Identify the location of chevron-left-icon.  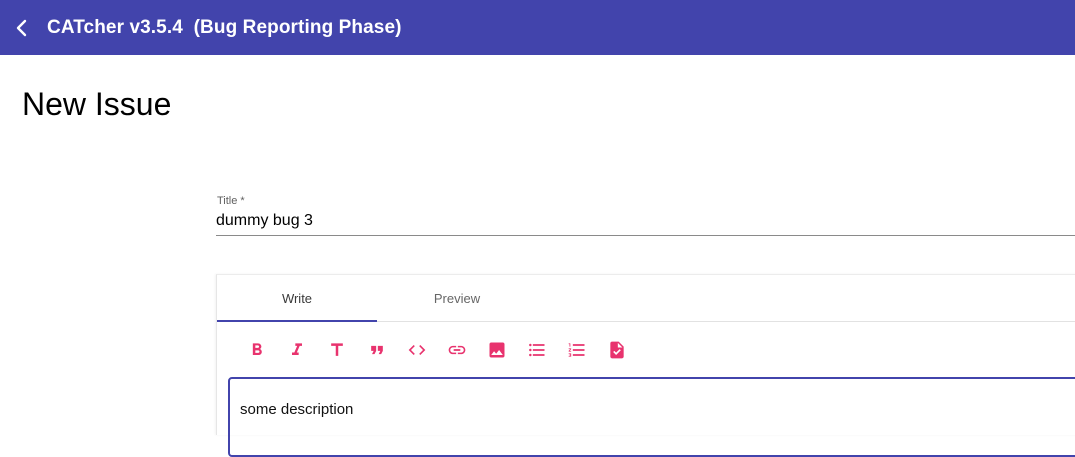
(21, 27).